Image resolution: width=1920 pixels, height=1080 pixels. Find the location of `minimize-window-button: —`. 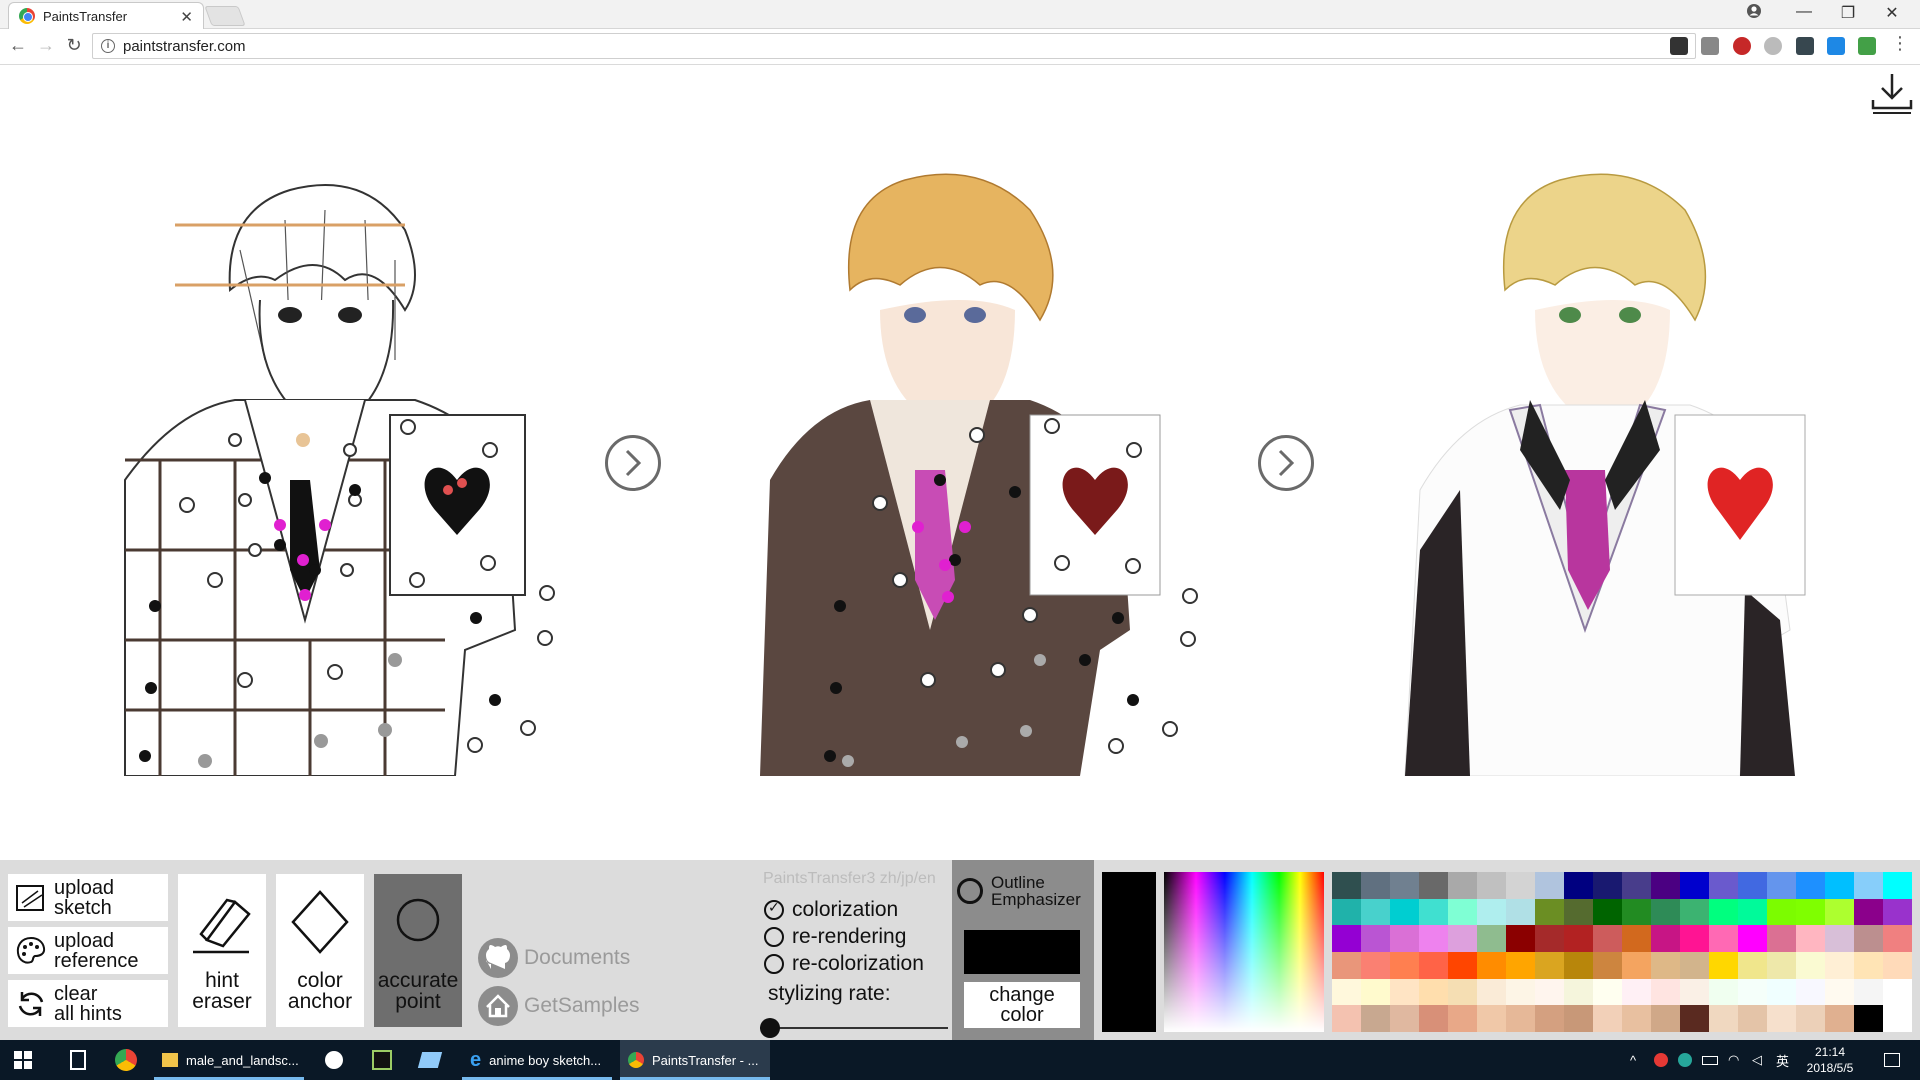

minimize-window-button: — is located at coordinates (1804, 12).